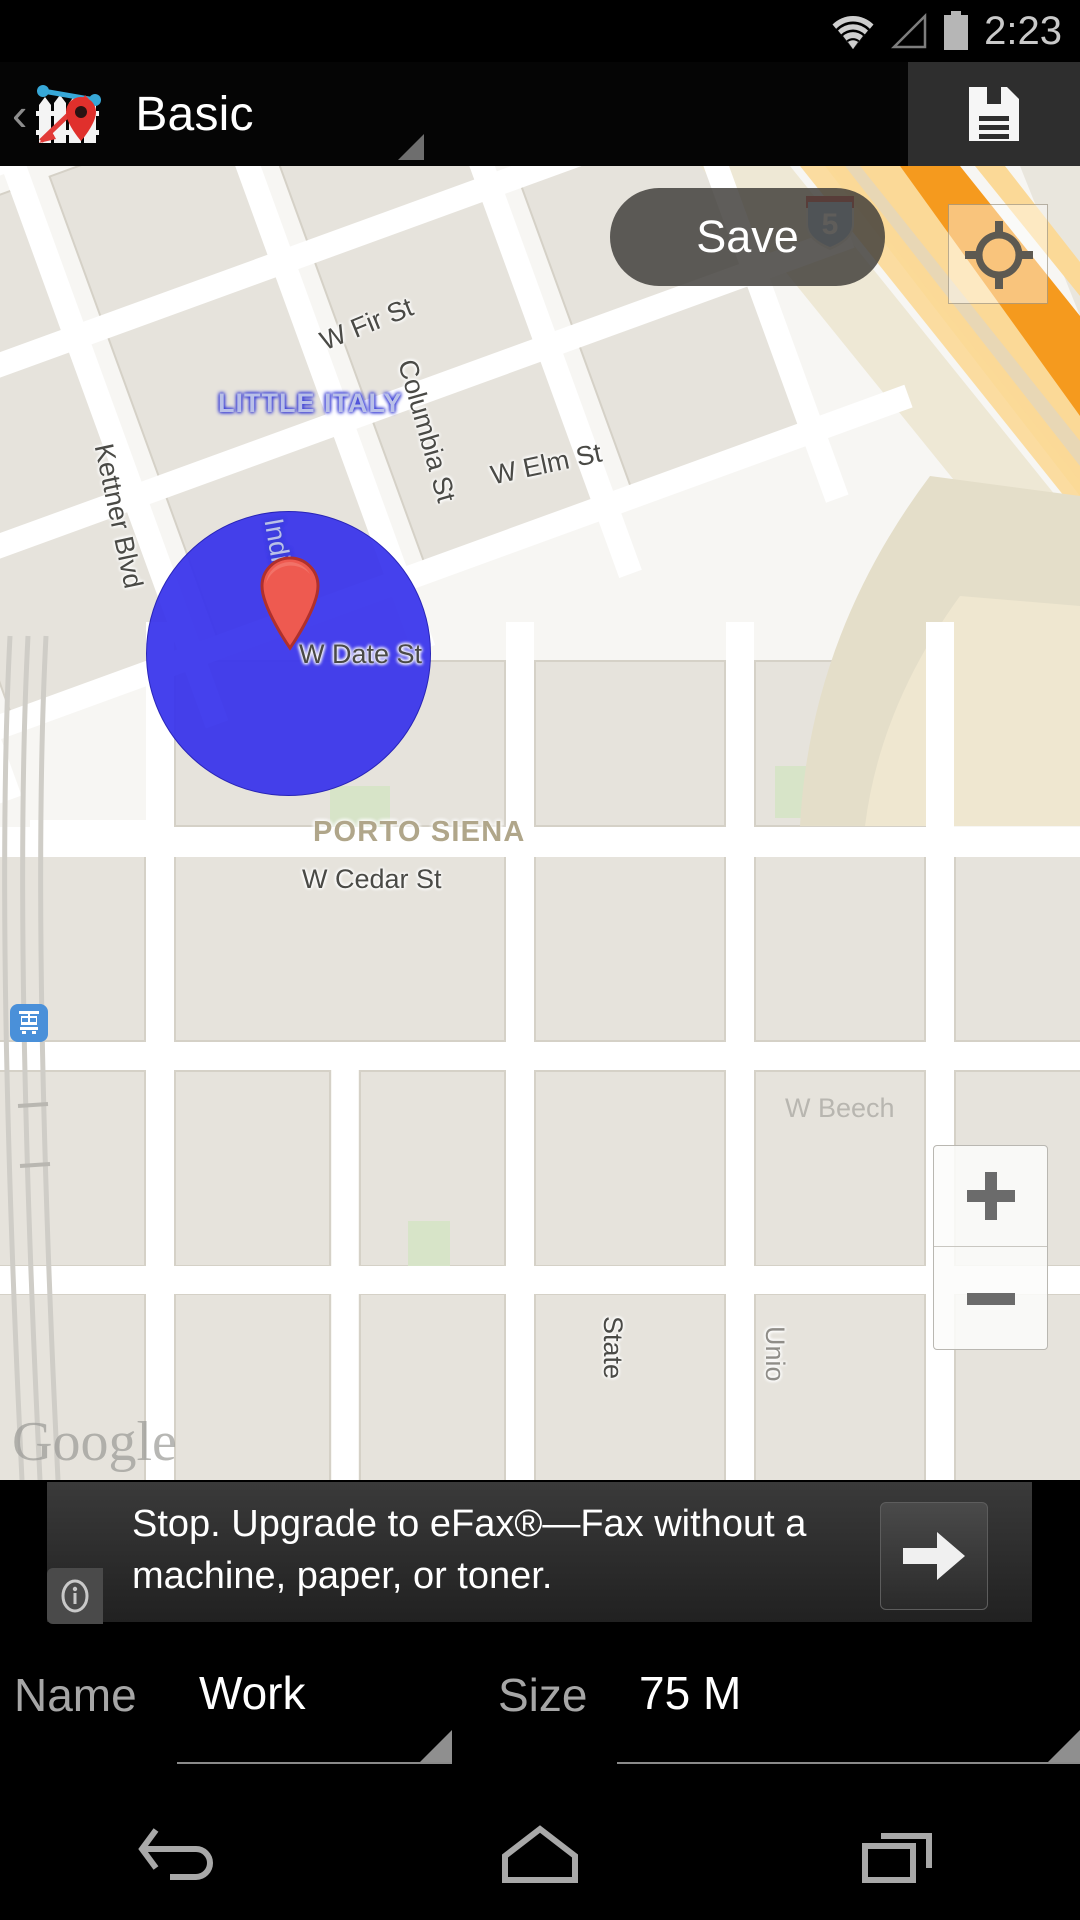 The height and width of the screenshot is (1920, 1080). Describe the element at coordinates (290, 604) in the screenshot. I see `location-pin-icon` at that location.